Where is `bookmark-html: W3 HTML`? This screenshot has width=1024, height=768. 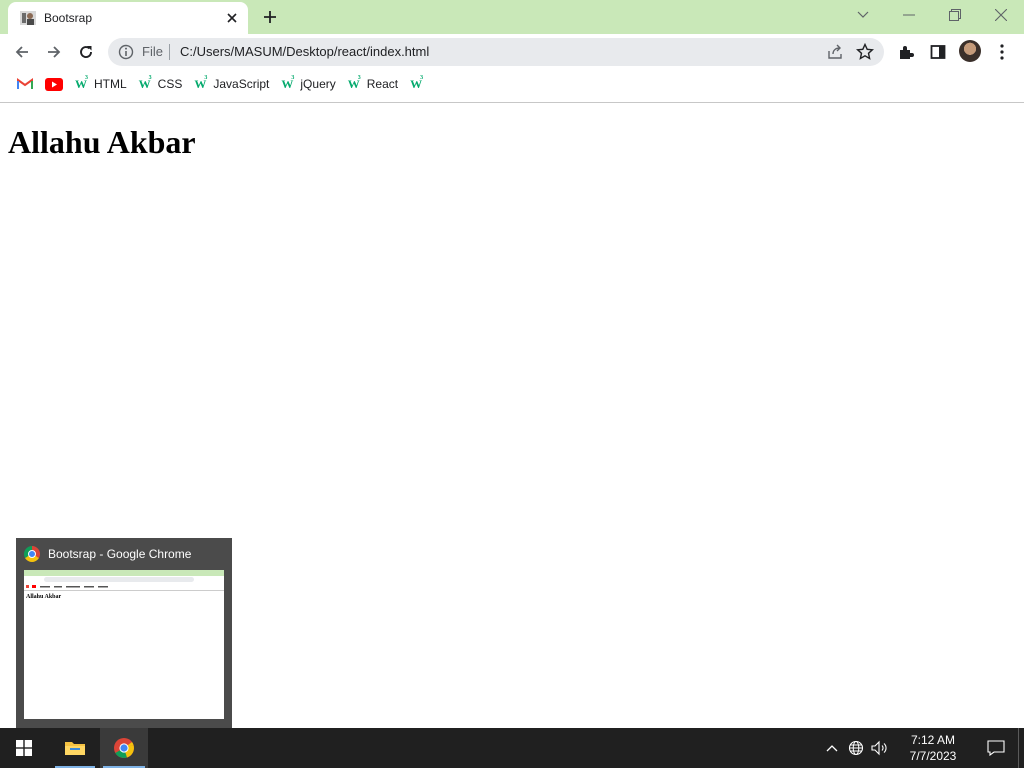 bookmark-html: W3 HTML is located at coordinates (101, 84).